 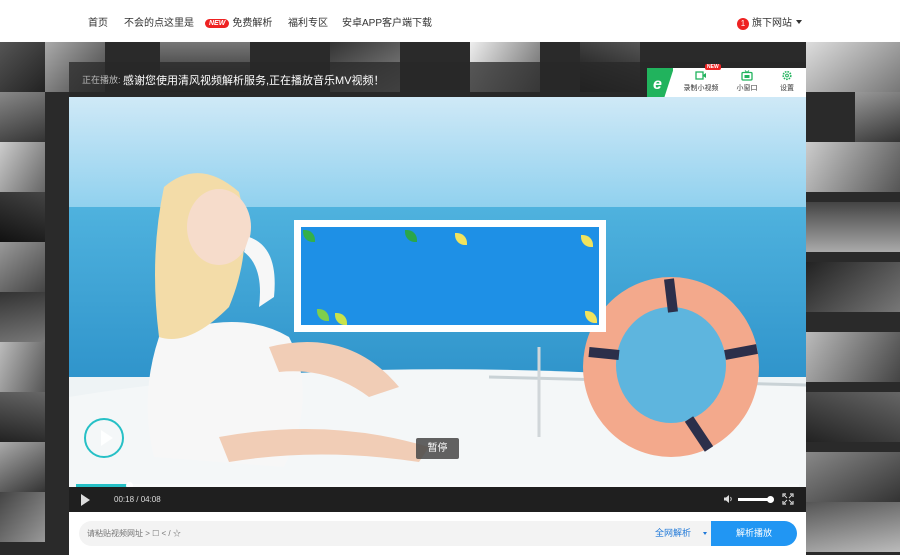 What do you see at coordinates (217, 23) in the screenshot?
I see `new-badge: NEW` at bounding box center [217, 23].